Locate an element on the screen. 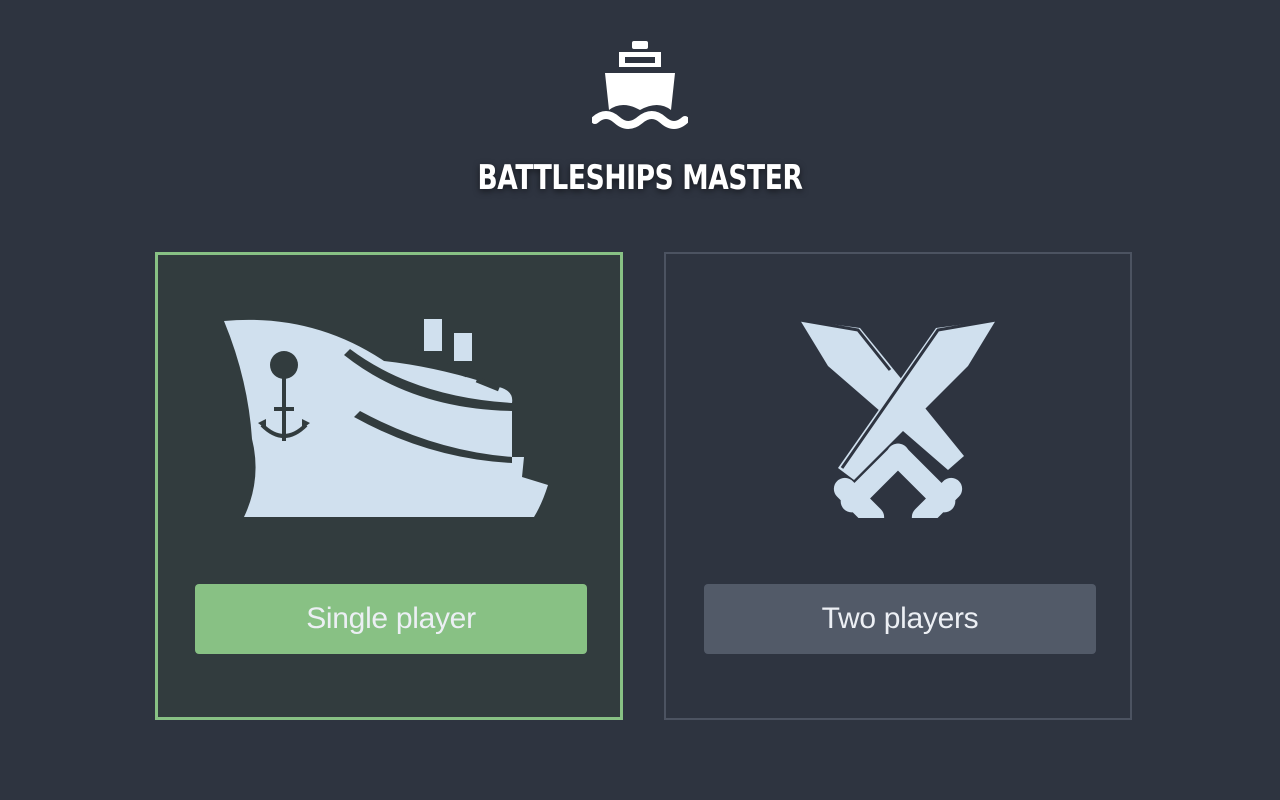  app-title: BATTLESHIPS MASTER is located at coordinates (640, 178).